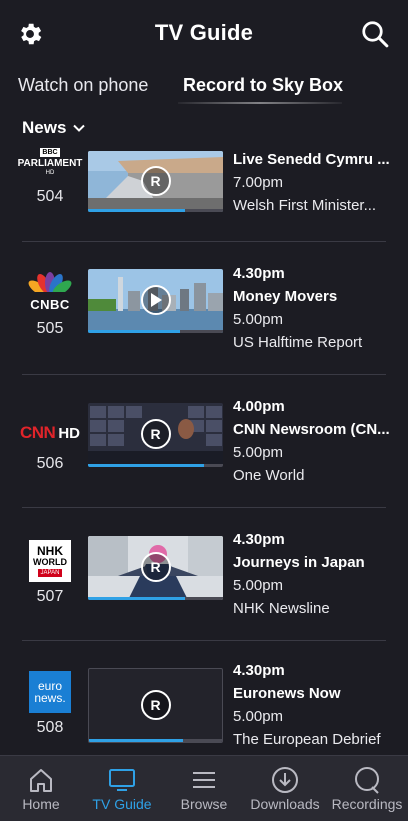 The image size is (408, 821). Describe the element at coordinates (44, 127) in the screenshot. I see `category-label: News` at that location.